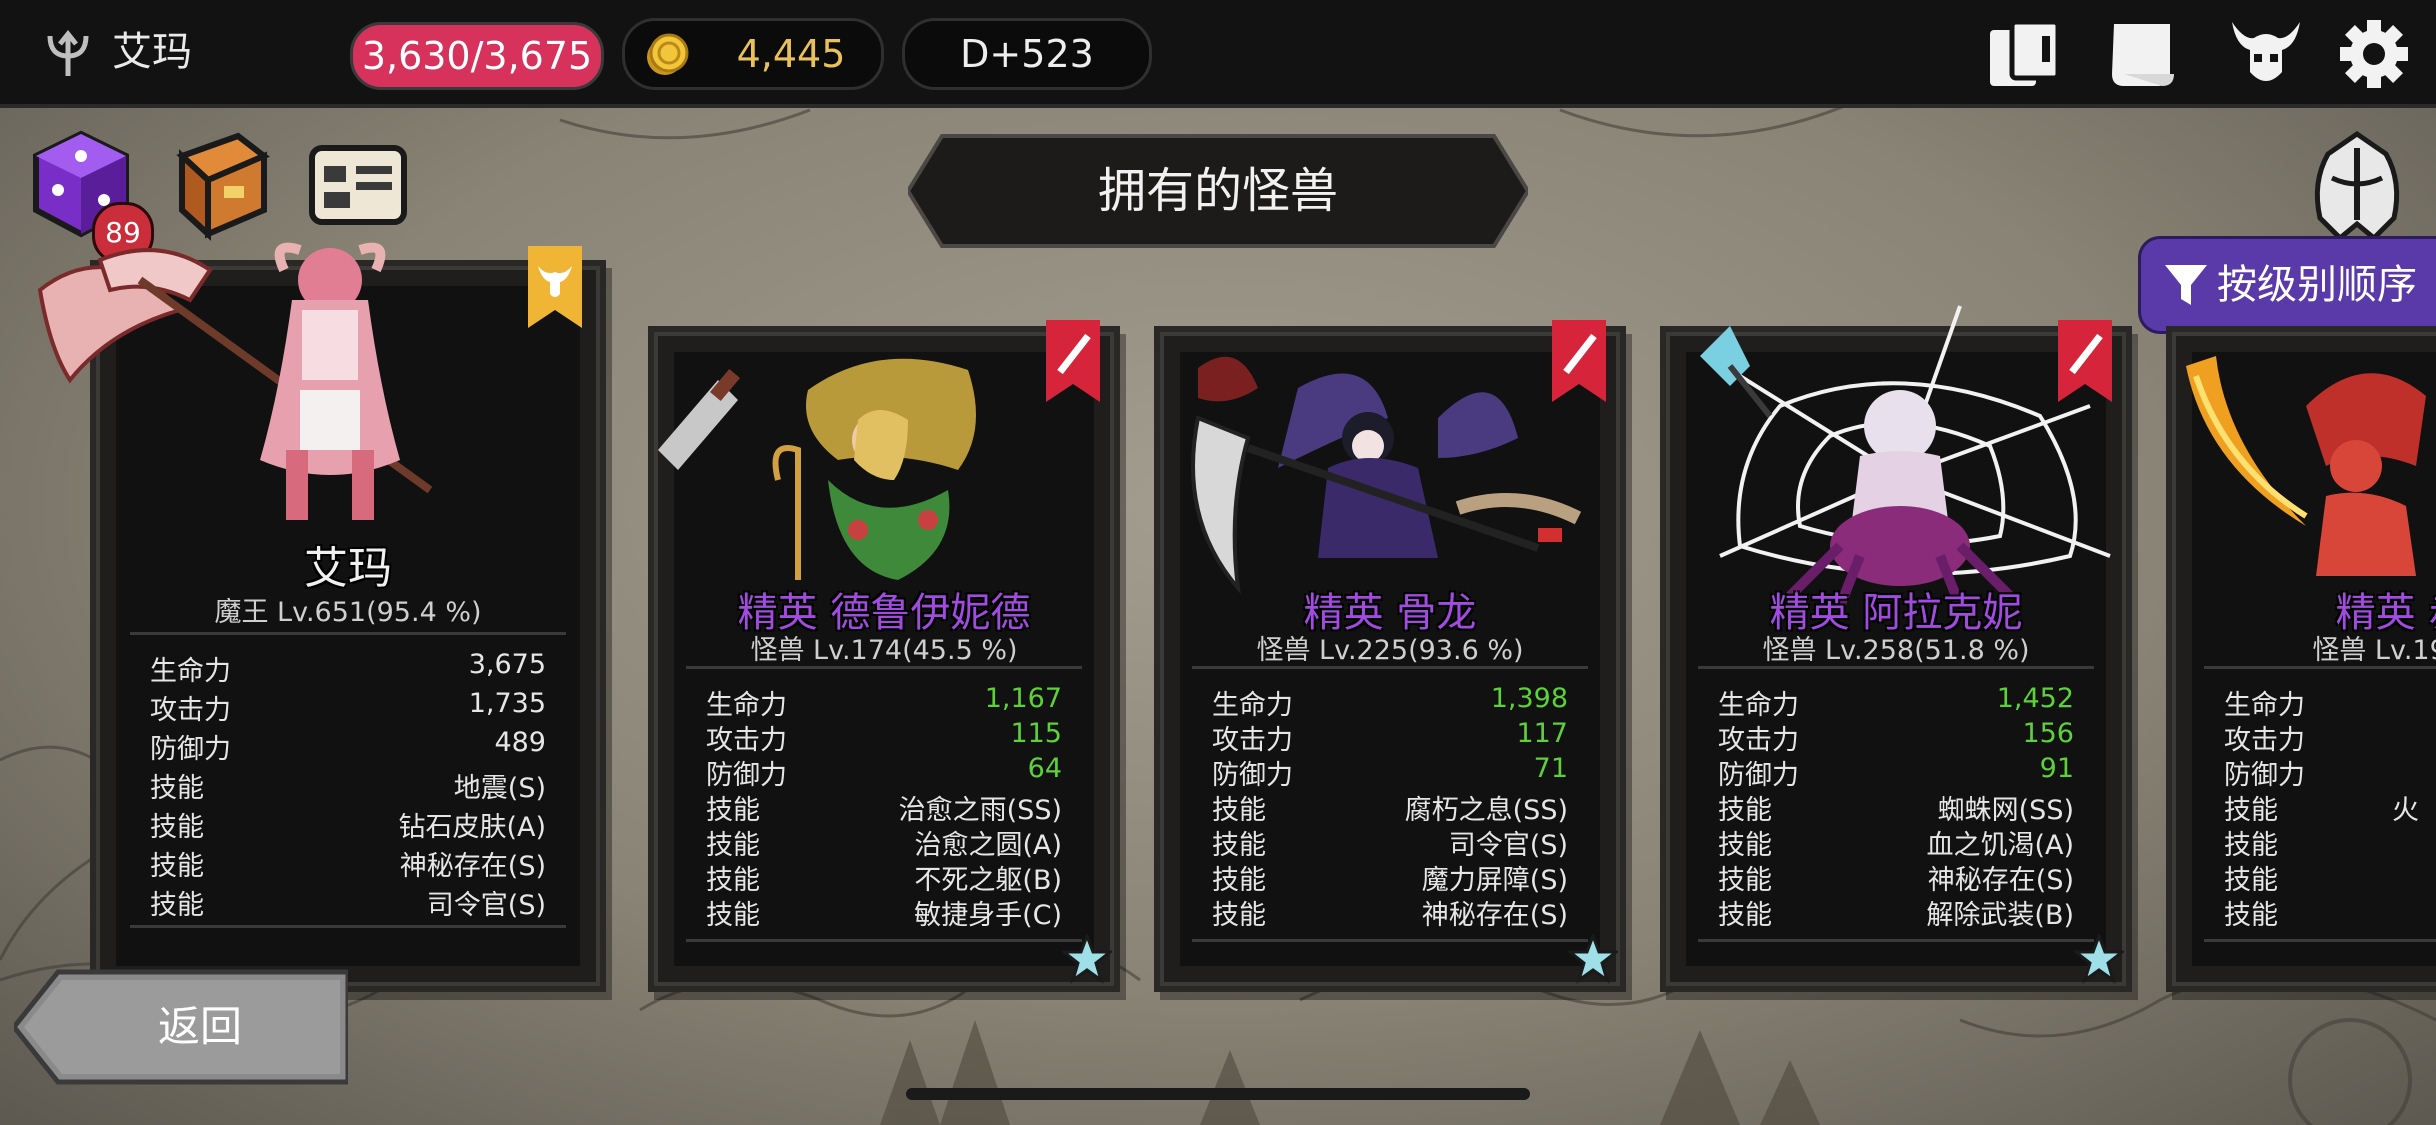  Describe the element at coordinates (1905, 456) in the screenshot. I see `arachne-sprite` at that location.